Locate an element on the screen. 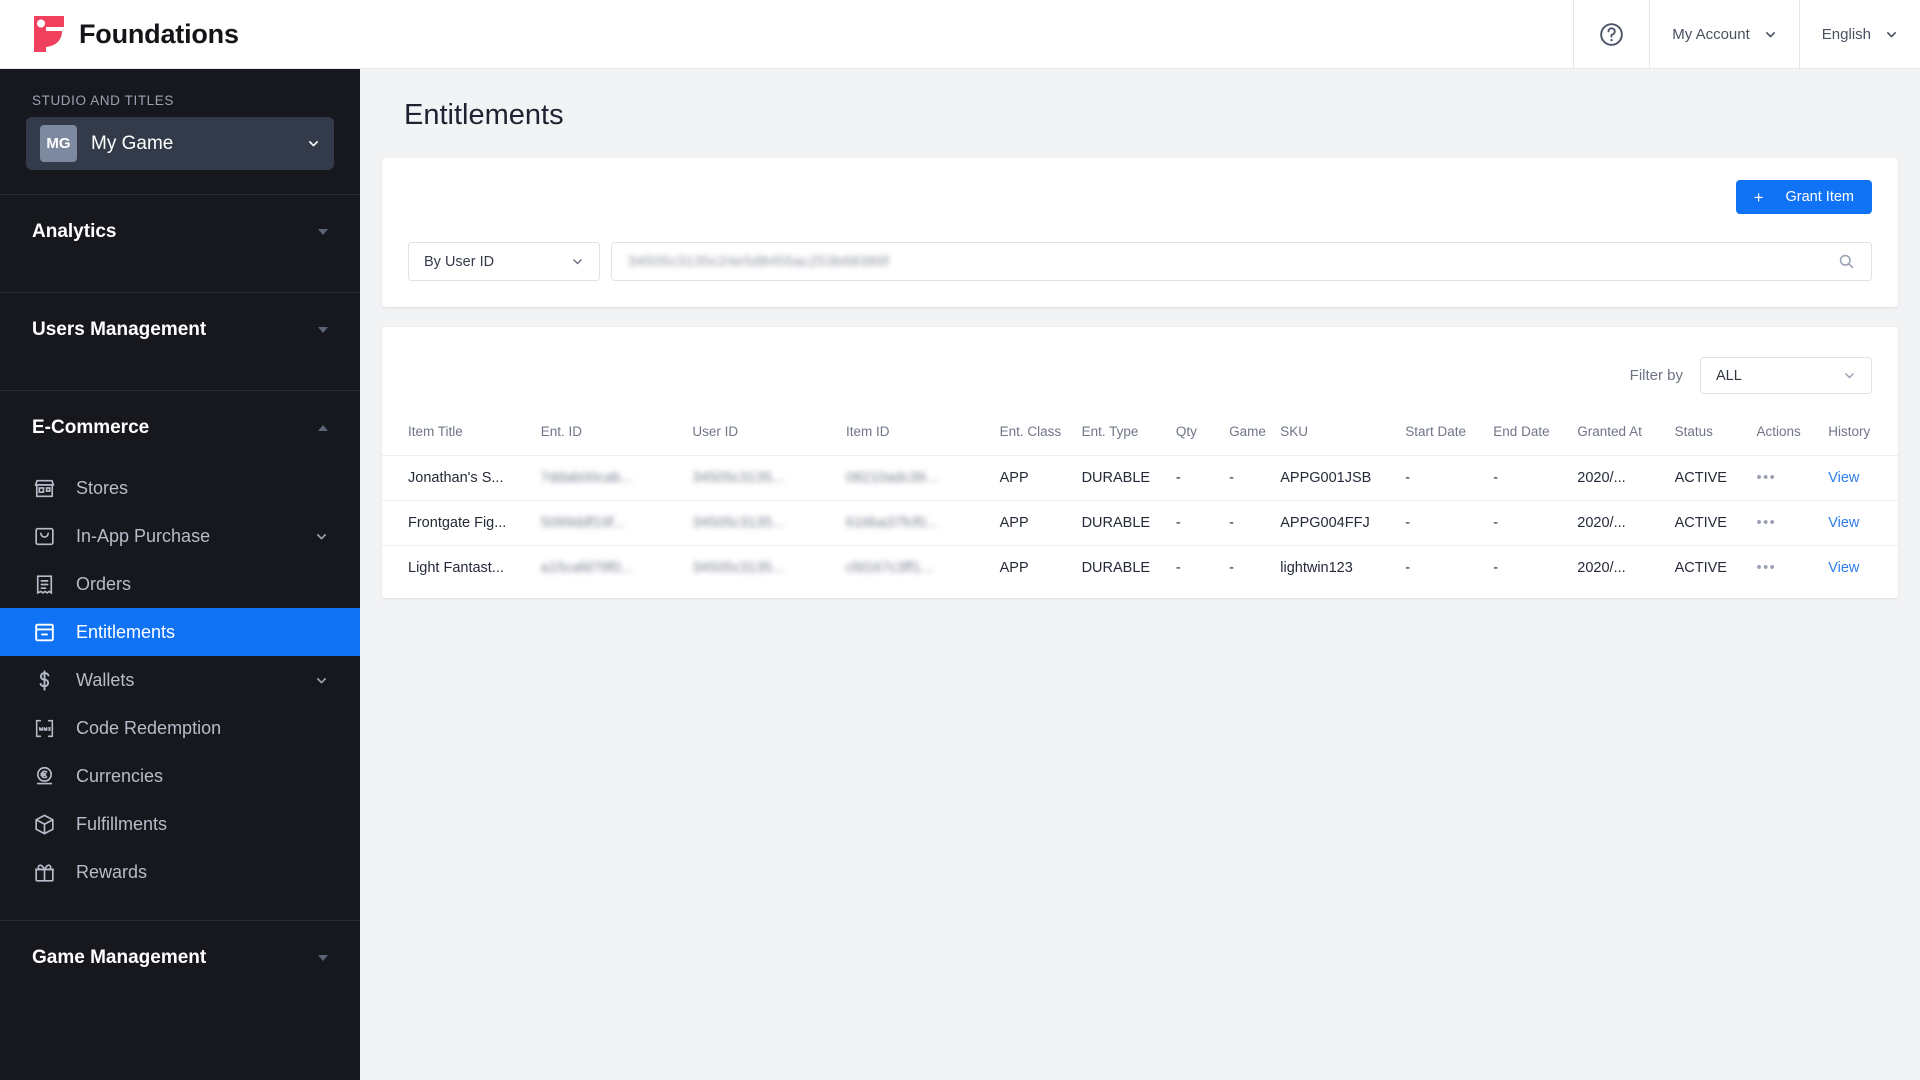  filter-by-select-value: ALL is located at coordinates (1729, 375).